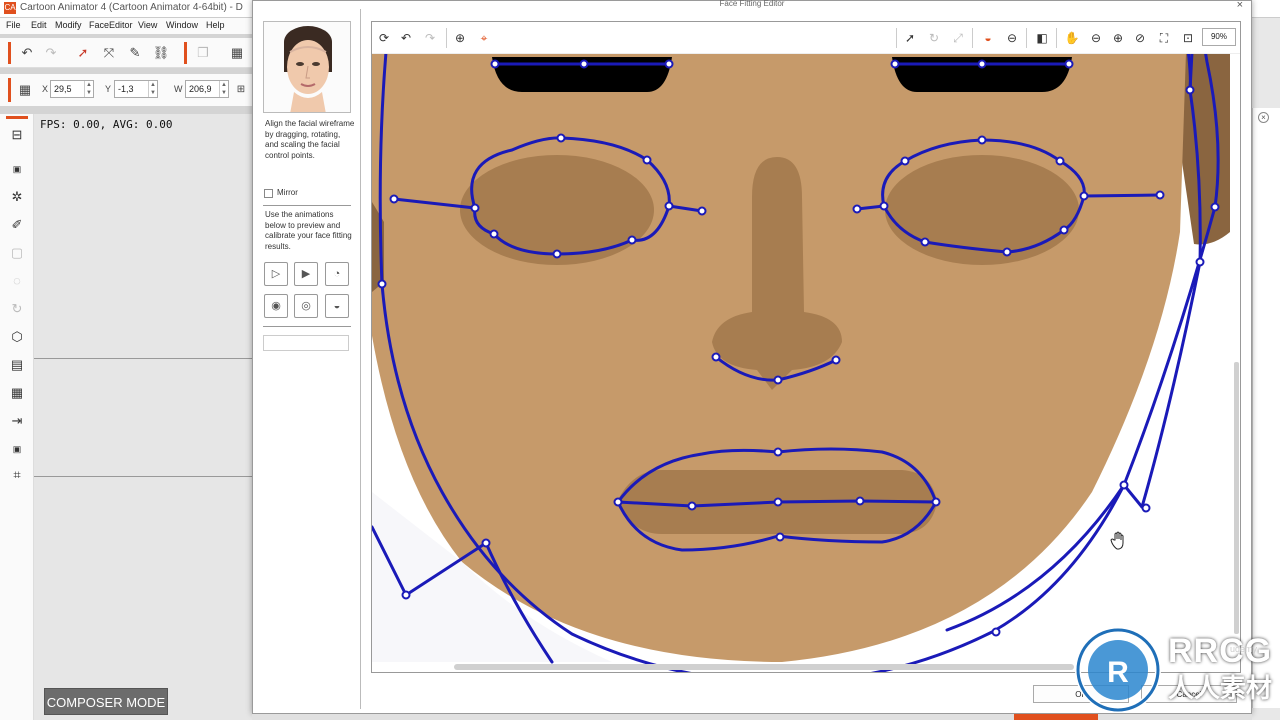  Describe the element at coordinates (268, 193) in the screenshot. I see `mirror-checkbox` at that location.